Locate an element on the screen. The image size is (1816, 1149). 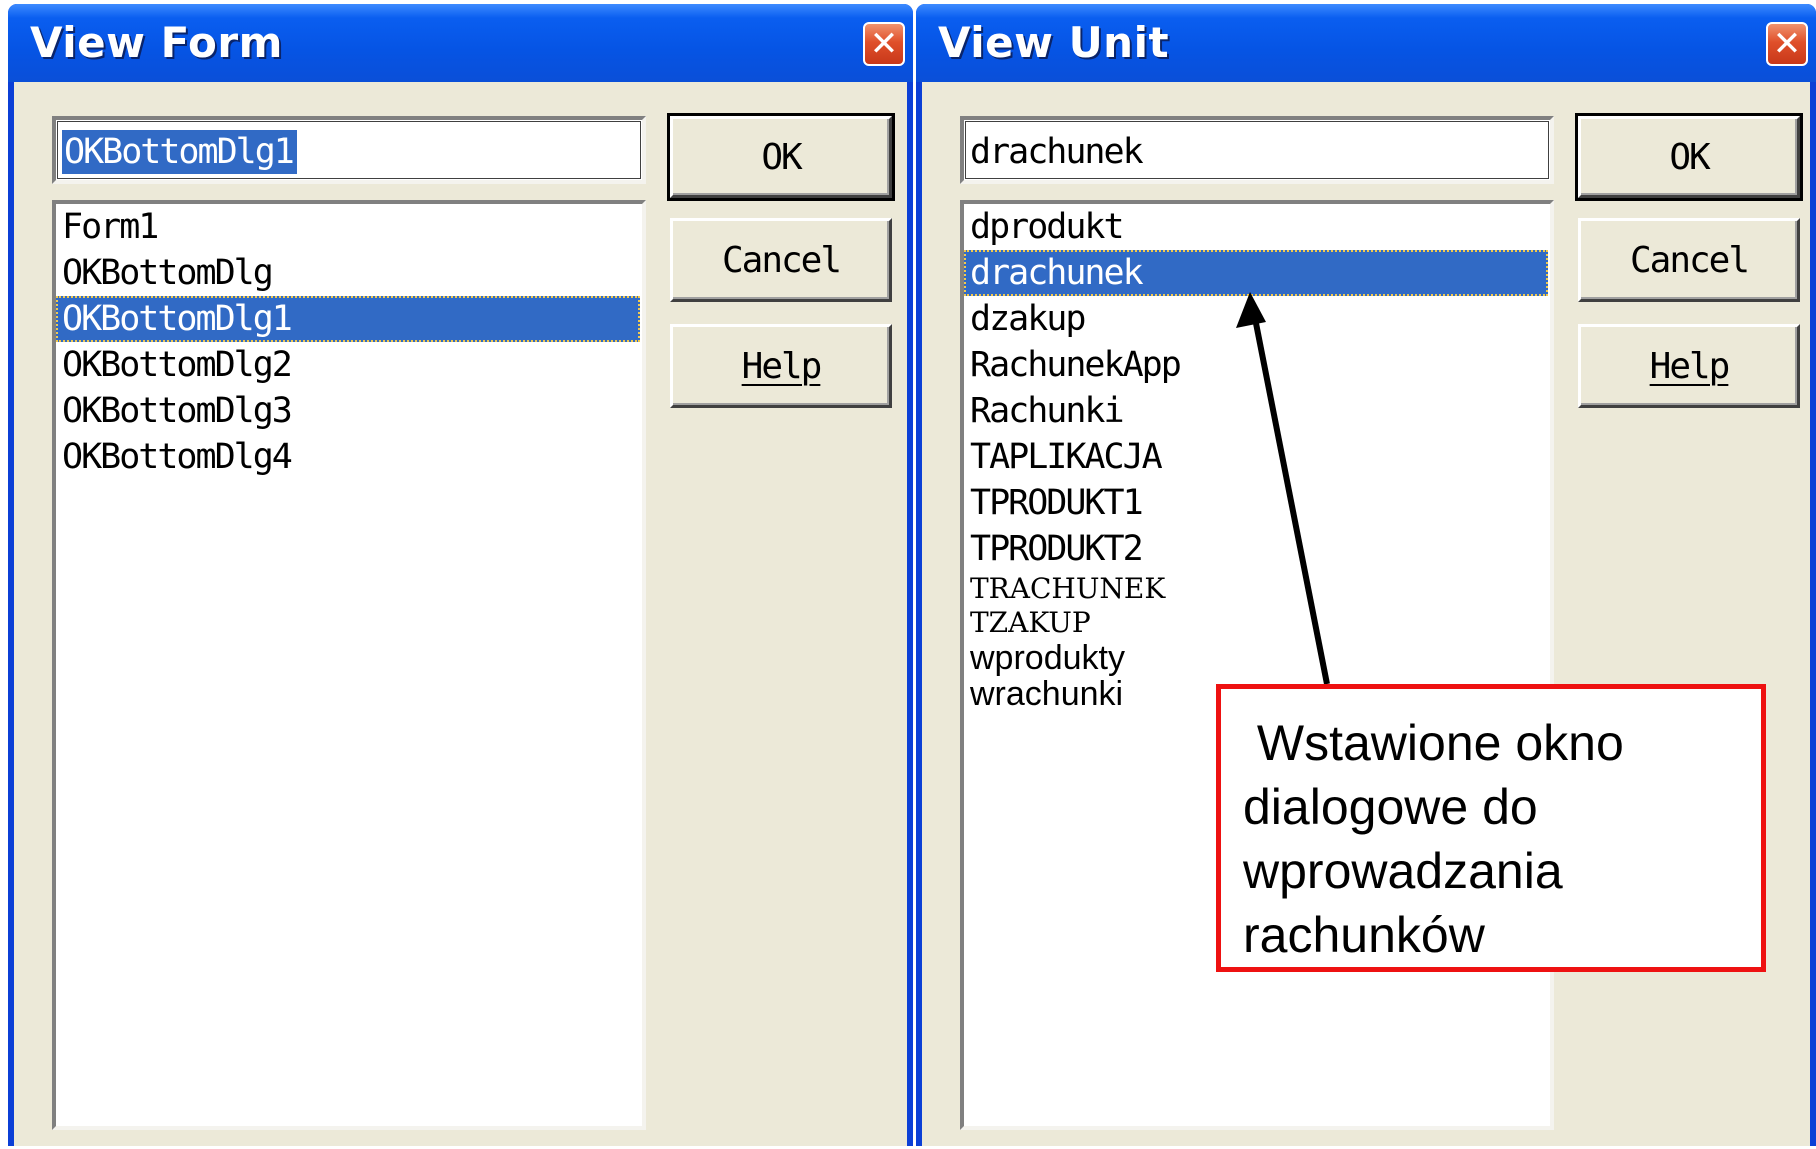
view-unit-titlebar: View Unit ✕ is located at coordinates (1366, 43).